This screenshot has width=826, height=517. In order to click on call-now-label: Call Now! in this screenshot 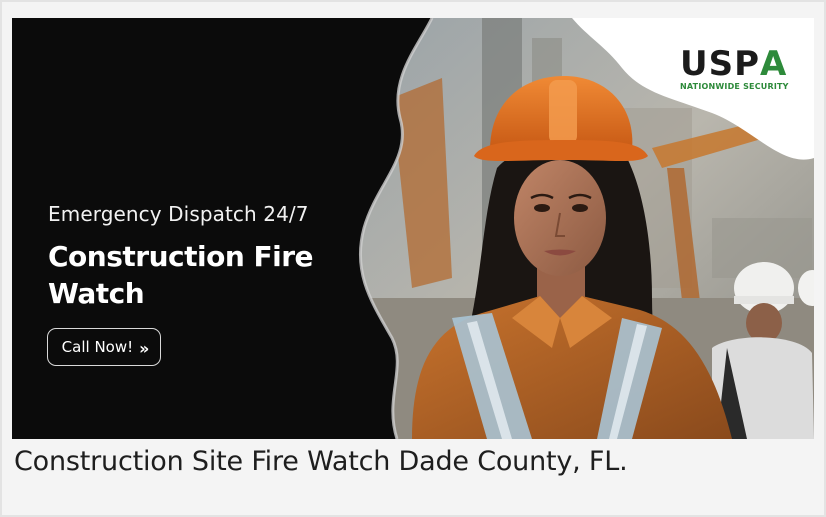, I will do `click(97, 347)`.